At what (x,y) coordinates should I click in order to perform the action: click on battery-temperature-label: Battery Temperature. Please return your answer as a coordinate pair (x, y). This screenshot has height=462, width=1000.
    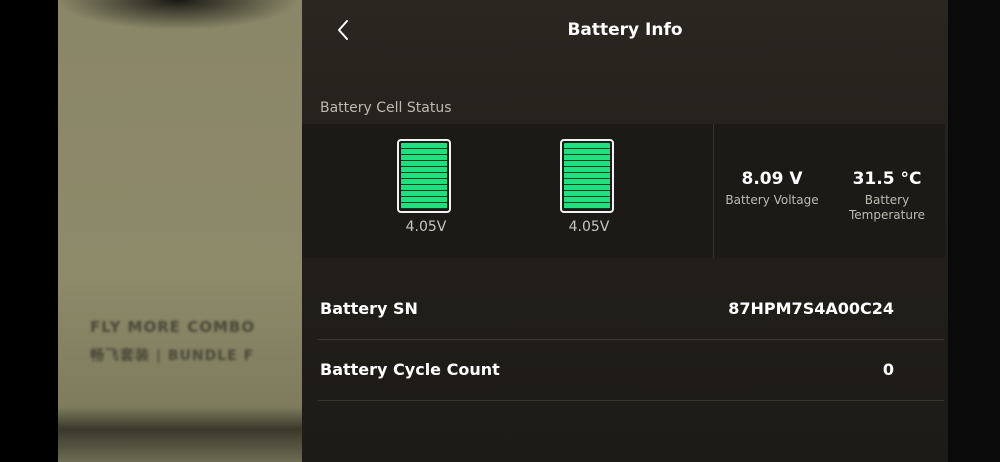
    Looking at the image, I should click on (887, 208).